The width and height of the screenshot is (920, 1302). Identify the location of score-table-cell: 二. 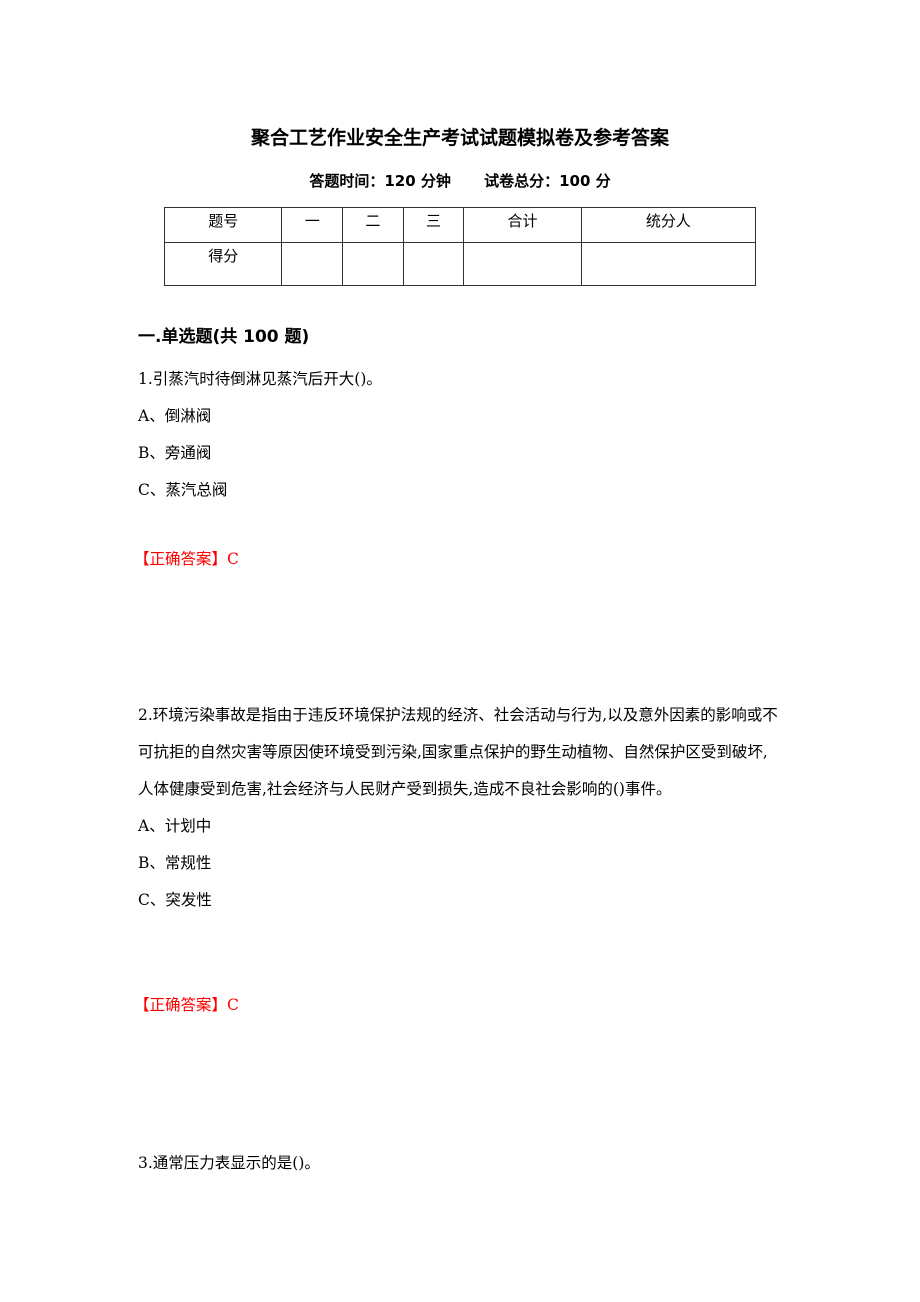
(373, 225).